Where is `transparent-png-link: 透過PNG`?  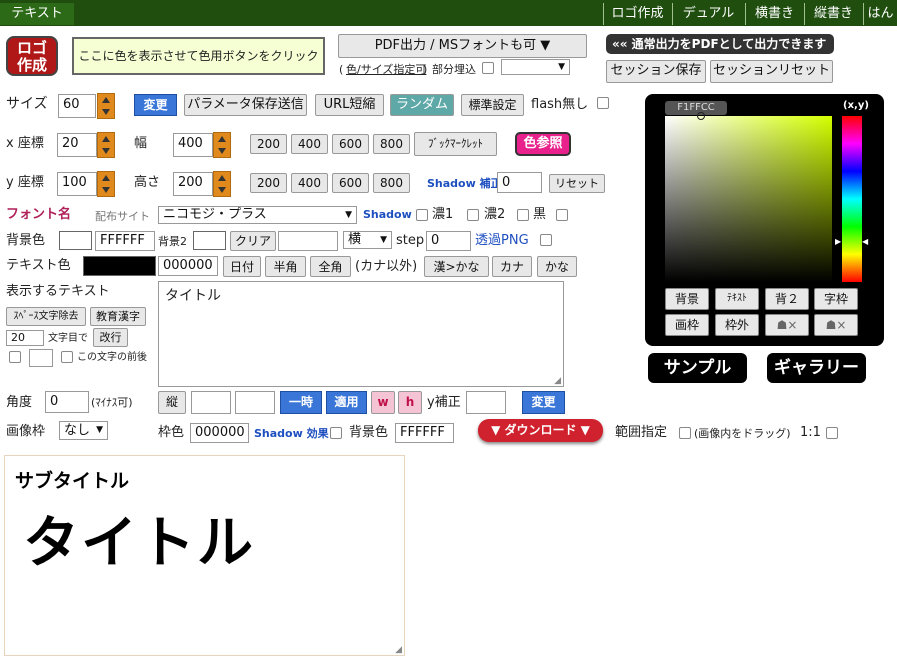
transparent-png-link: 透過PNG is located at coordinates (502, 241).